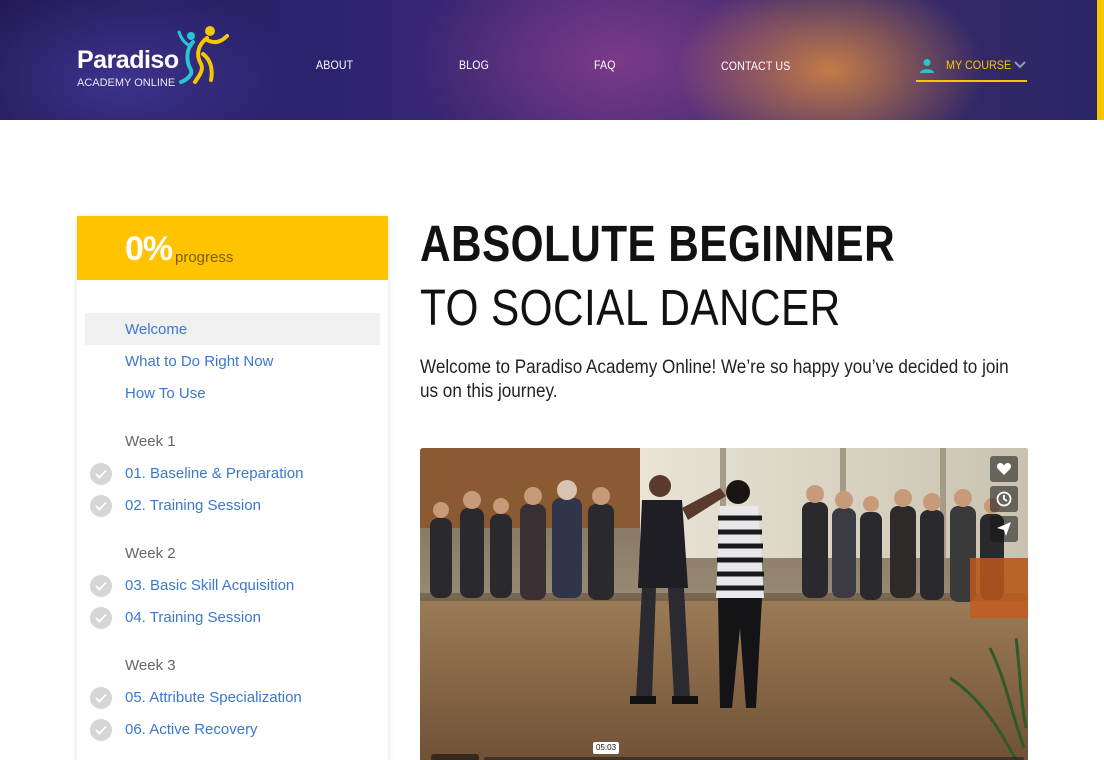 The width and height of the screenshot is (1104, 760). Describe the element at coordinates (213, 697) in the screenshot. I see `lesson-item: 05. Attribute Specialization` at that location.